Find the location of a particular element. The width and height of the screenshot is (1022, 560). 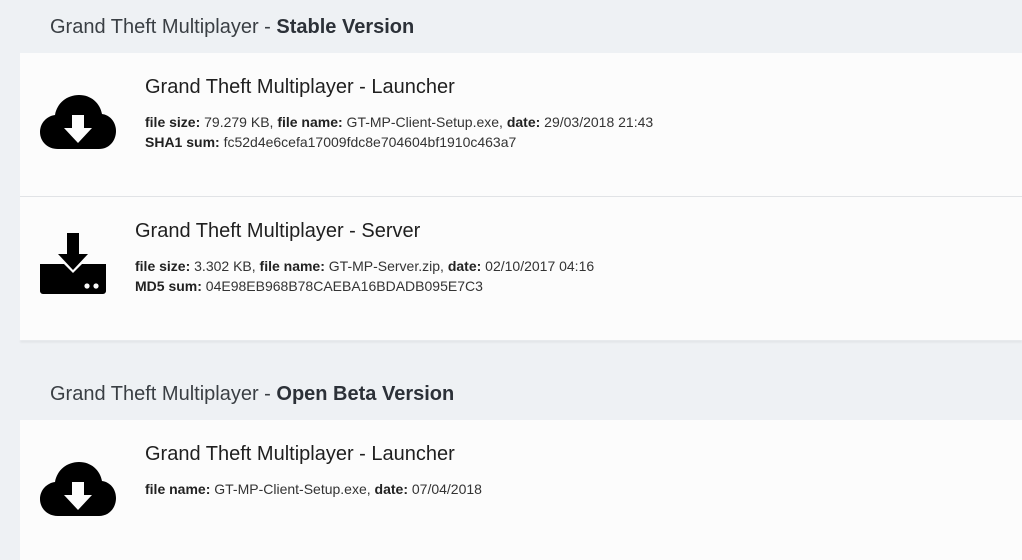

sum-value: 04E98EB968B78CAEBA16BDADB095E7C3 is located at coordinates (342, 286).